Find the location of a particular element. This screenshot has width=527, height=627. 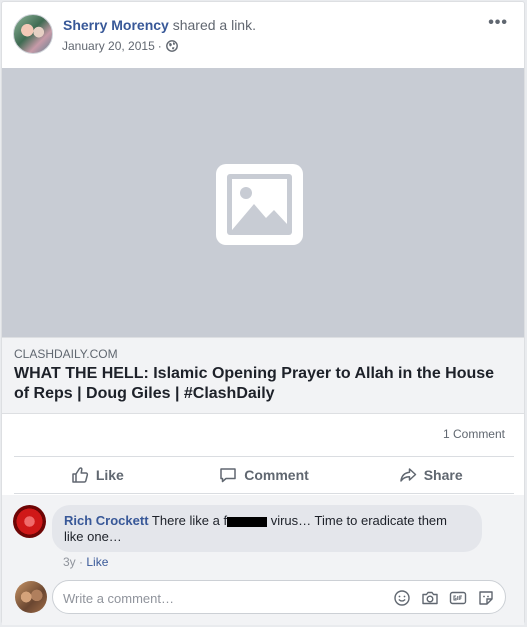

comment-composer is located at coordinates (279, 597).